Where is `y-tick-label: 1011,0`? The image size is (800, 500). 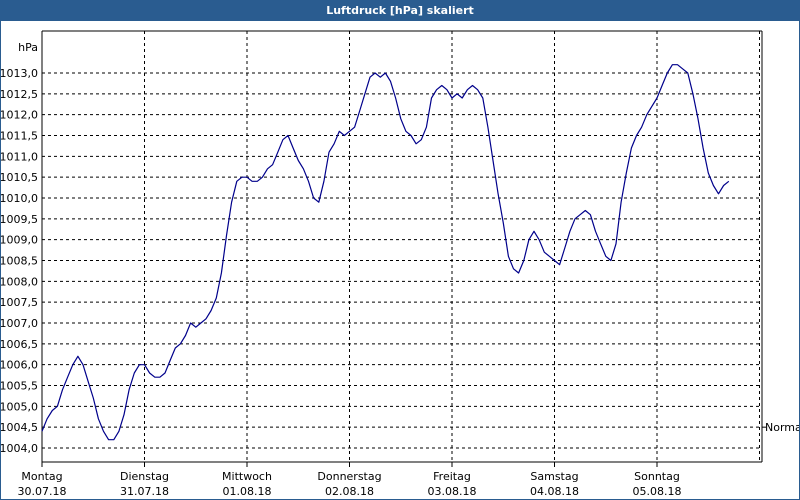
y-tick-label: 1011,0 is located at coordinates (19, 156).